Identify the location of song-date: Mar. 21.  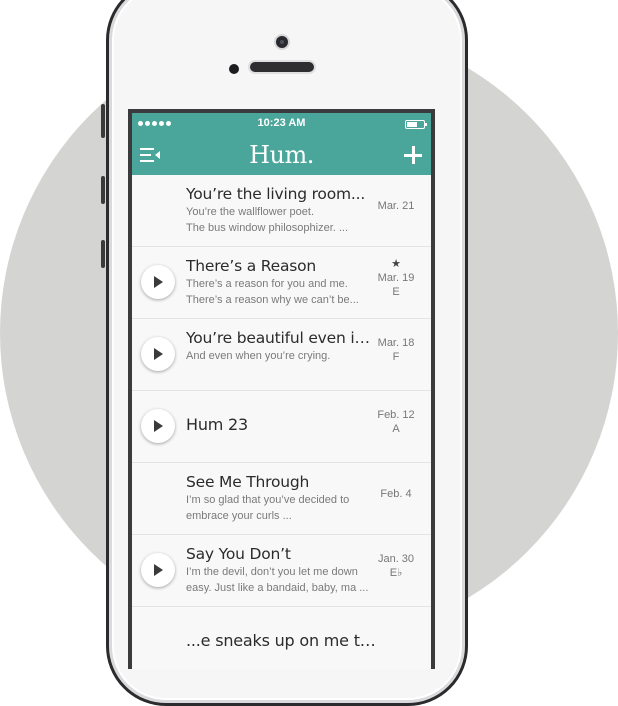
(396, 206).